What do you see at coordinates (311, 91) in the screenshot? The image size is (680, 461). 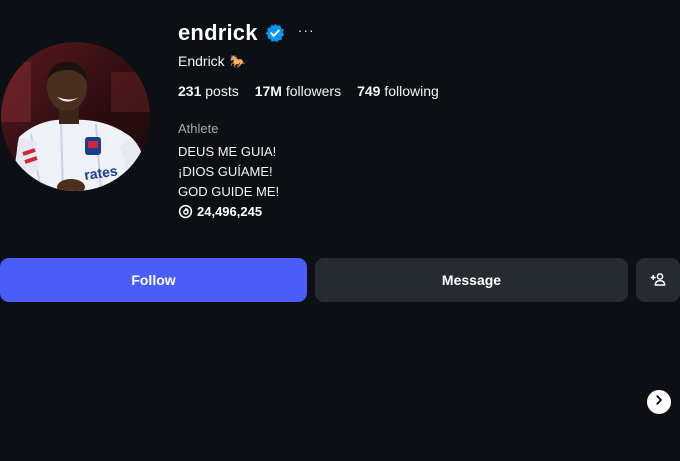 I see `followers-label: followers` at bounding box center [311, 91].